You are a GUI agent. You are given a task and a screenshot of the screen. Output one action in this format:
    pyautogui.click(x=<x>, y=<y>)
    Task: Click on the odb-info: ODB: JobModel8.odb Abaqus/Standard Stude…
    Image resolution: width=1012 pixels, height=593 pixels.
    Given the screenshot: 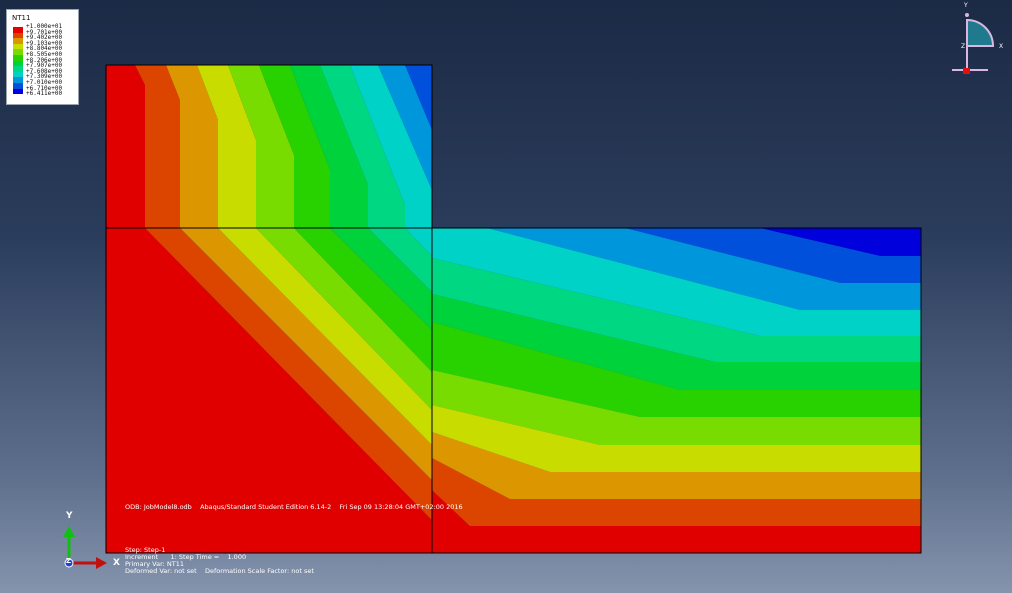 What is the action you would take?
    pyautogui.click(x=294, y=507)
    